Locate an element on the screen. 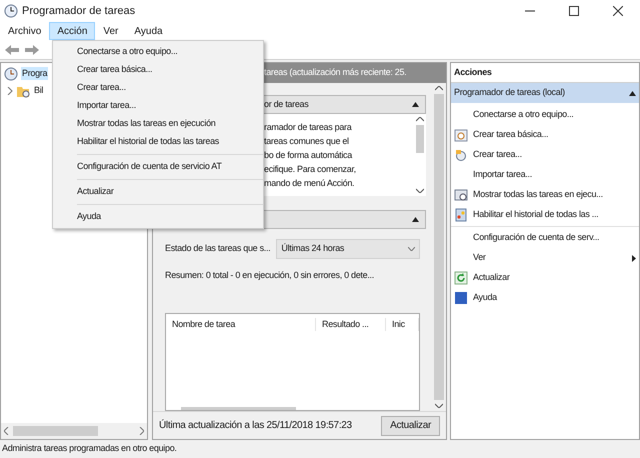 This screenshot has width=640, height=458. window-title: Programador de tareas is located at coordinates (79, 11).